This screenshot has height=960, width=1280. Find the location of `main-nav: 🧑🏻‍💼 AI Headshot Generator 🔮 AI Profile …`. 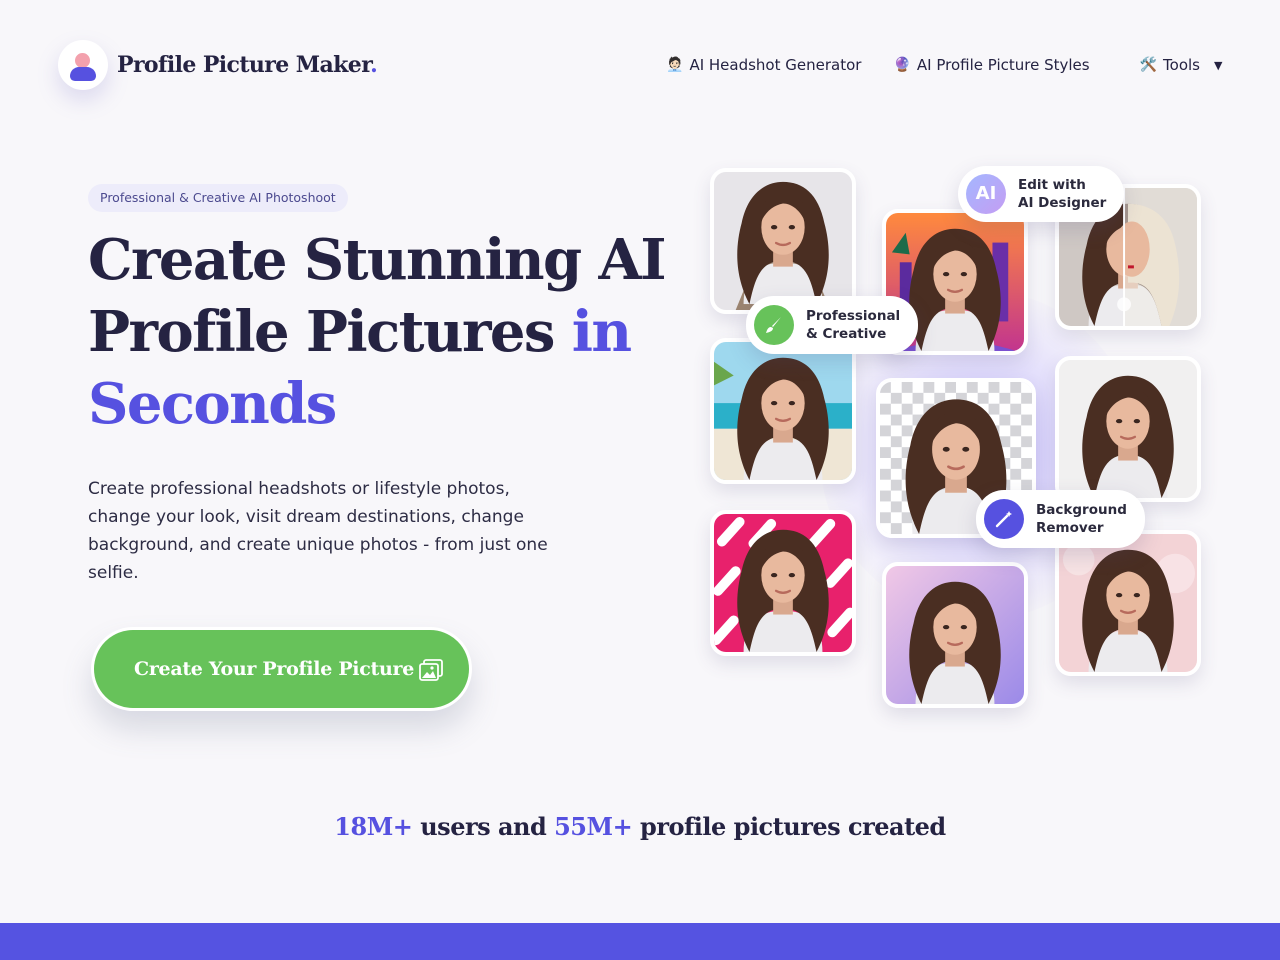

main-nav: 🧑🏻‍💼 AI Headshot Generator 🔮 AI Profile … is located at coordinates (944, 65).